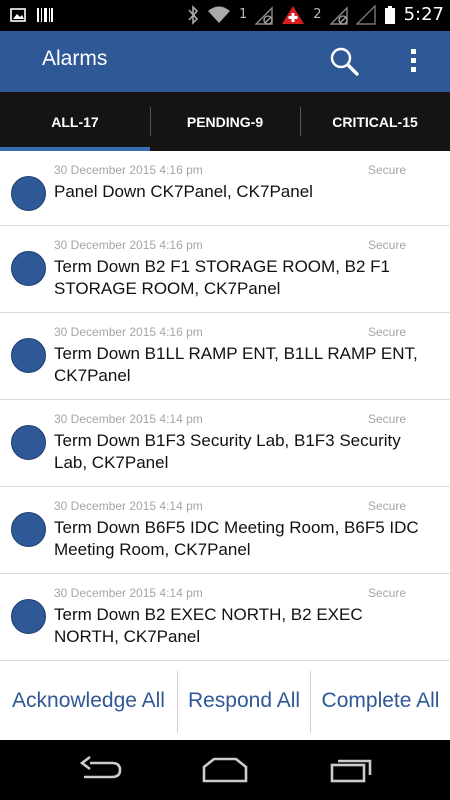 Image resolution: width=450 pixels, height=800 pixels. I want to click on system-nav-bar, so click(225, 770).